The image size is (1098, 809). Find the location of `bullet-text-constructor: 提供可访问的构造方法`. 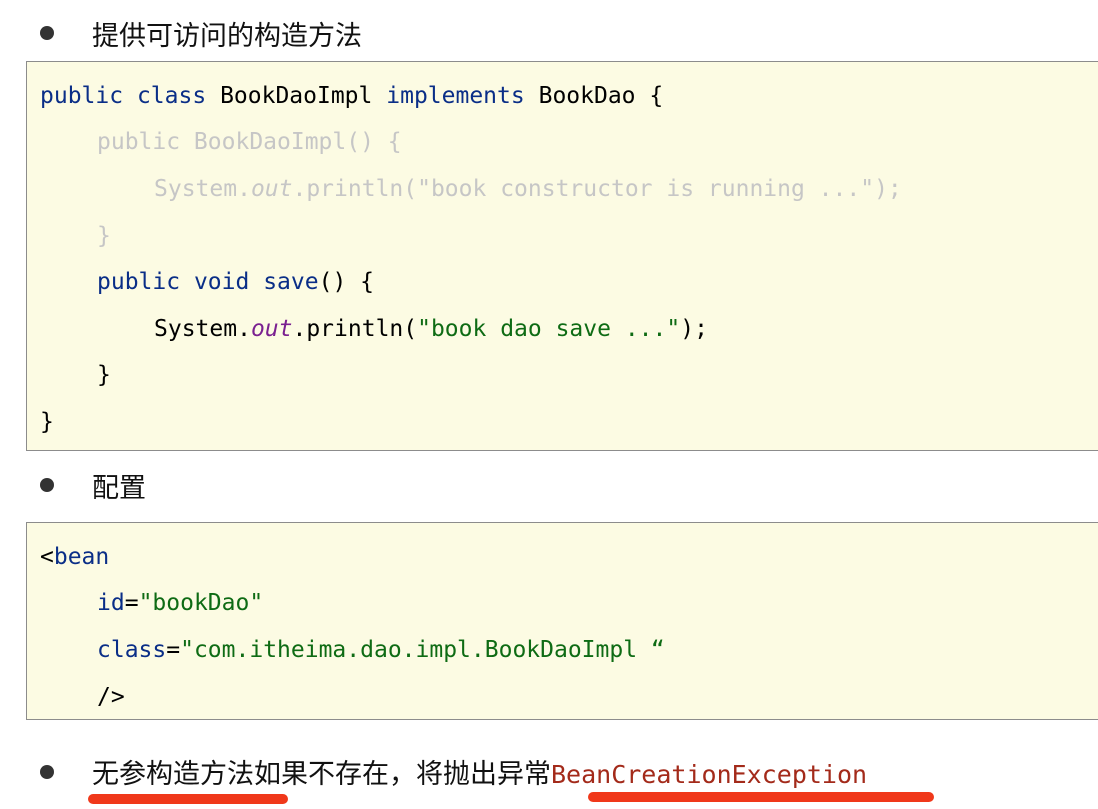

bullet-text-constructor: 提供可访问的构造方法 is located at coordinates (227, 36).